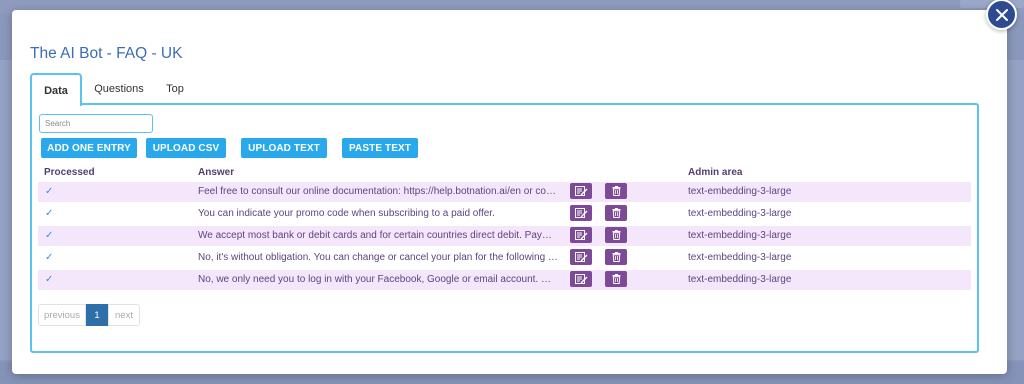 The width and height of the screenshot is (1024, 384). Describe the element at coordinates (62, 315) in the screenshot. I see `previous-page-button: previous` at that location.